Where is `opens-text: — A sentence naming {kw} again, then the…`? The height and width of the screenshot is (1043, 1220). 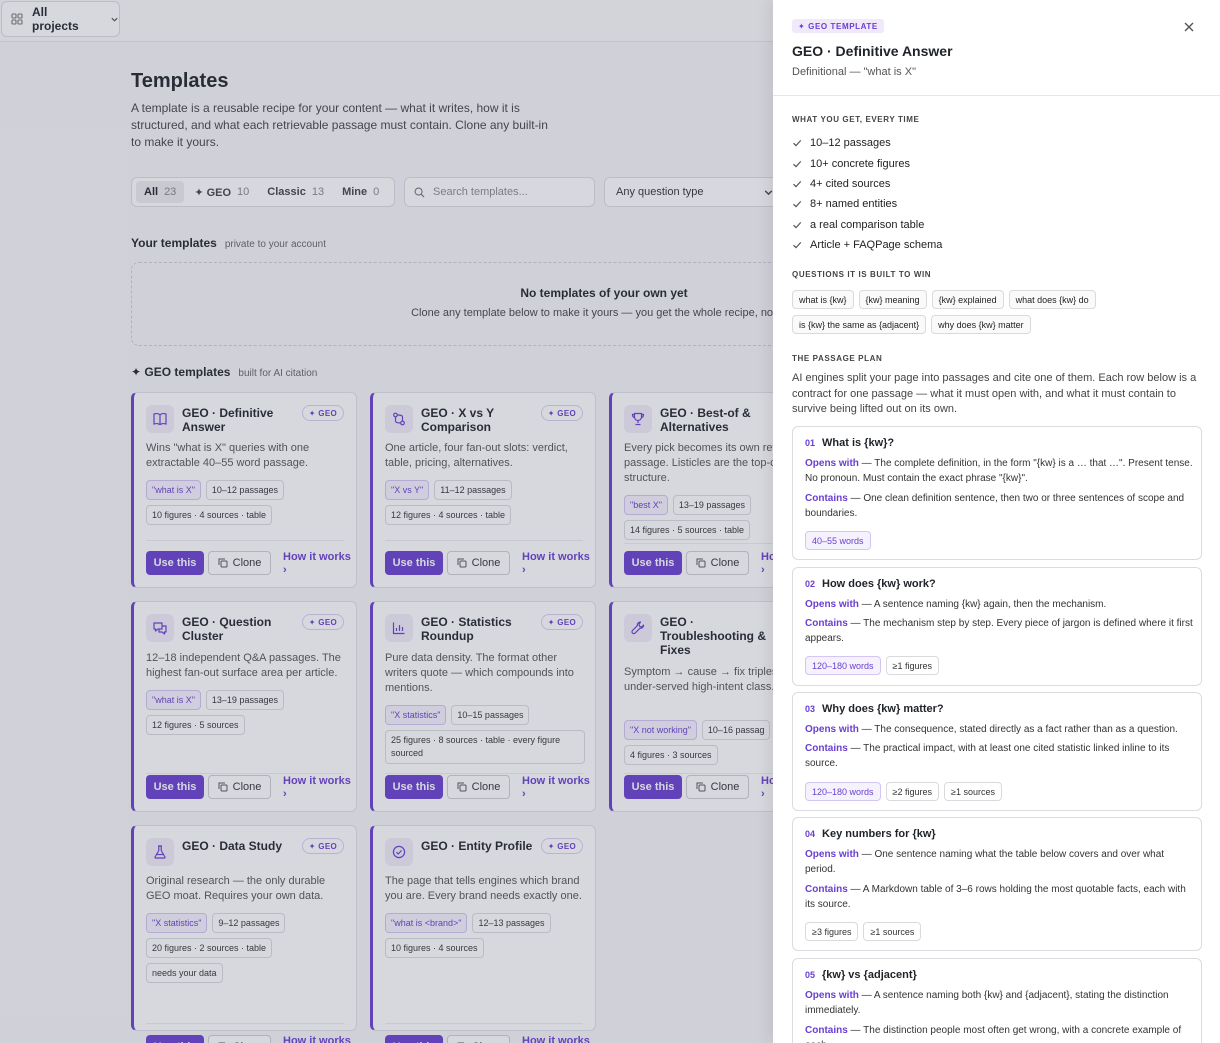
opens-text: — A sentence naming {kw} again, then the… is located at coordinates (982, 604).